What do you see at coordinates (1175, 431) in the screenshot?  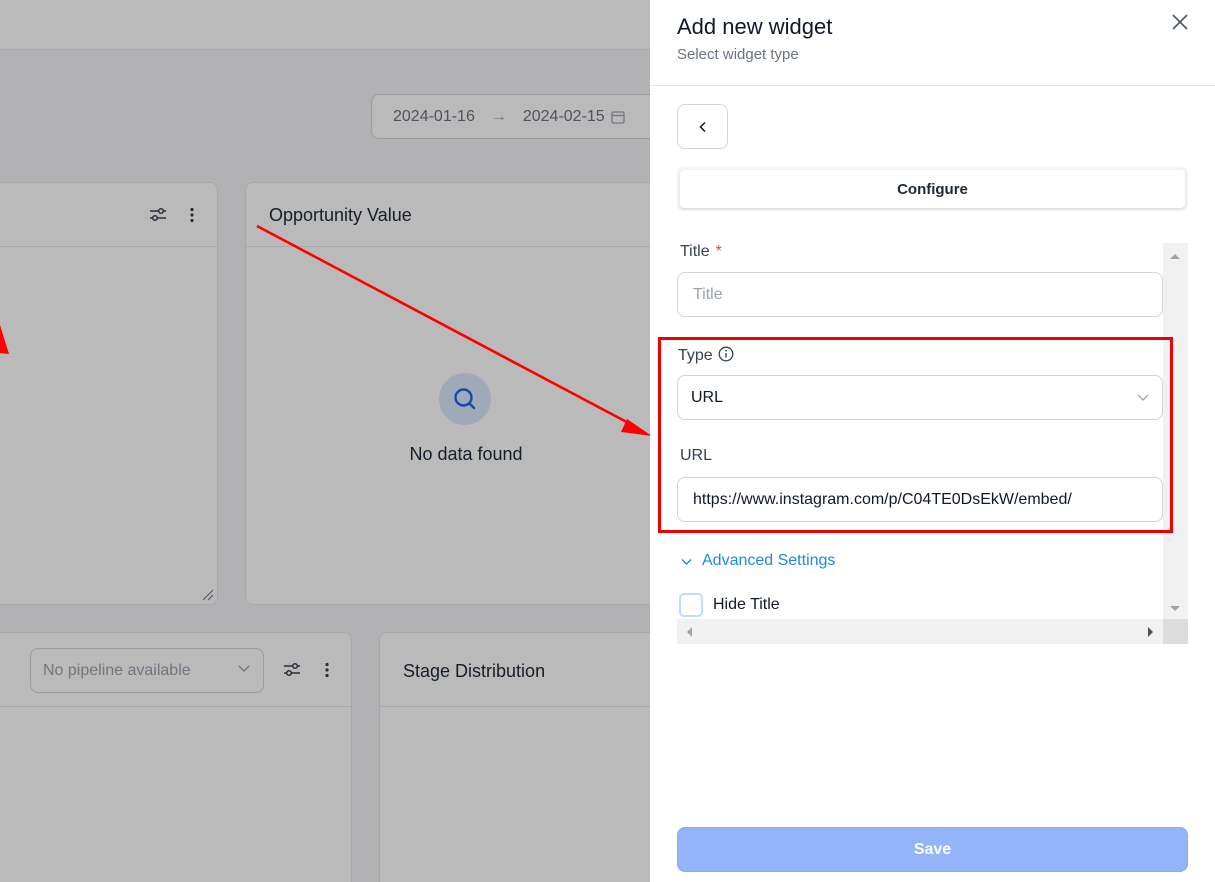 I see `vertical-scrollbar` at bounding box center [1175, 431].